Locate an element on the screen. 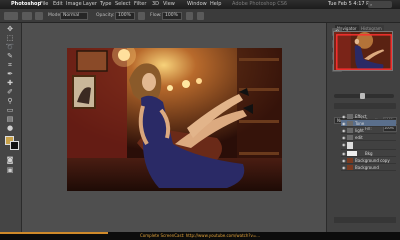 The image size is (400, 240). pressure-size-icon is located at coordinates (200, 16).